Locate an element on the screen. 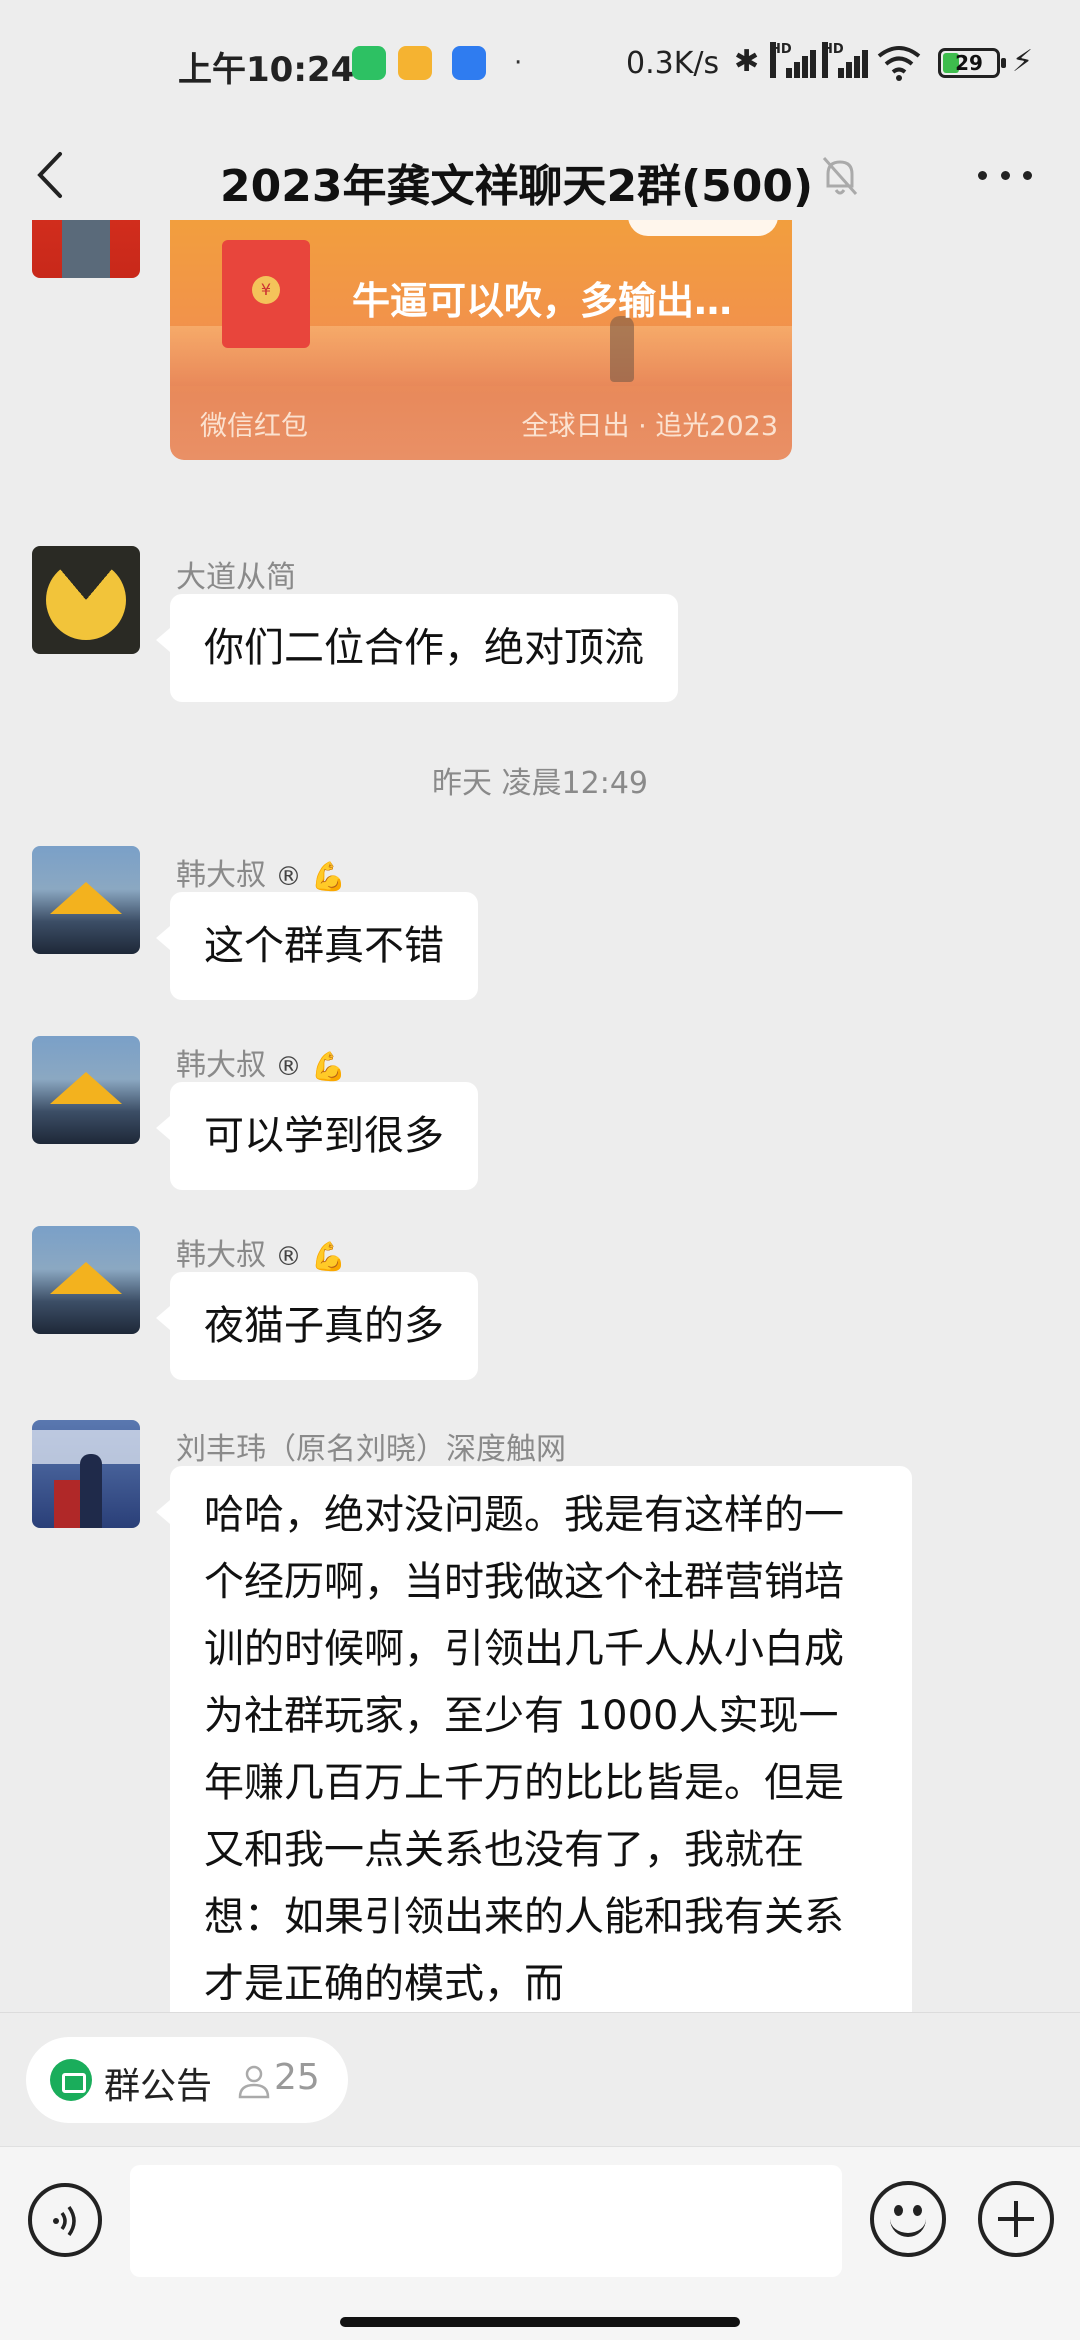 Image resolution: width=1080 pixels, height=2340 pixels. wifi-icon is located at coordinates (899, 63).